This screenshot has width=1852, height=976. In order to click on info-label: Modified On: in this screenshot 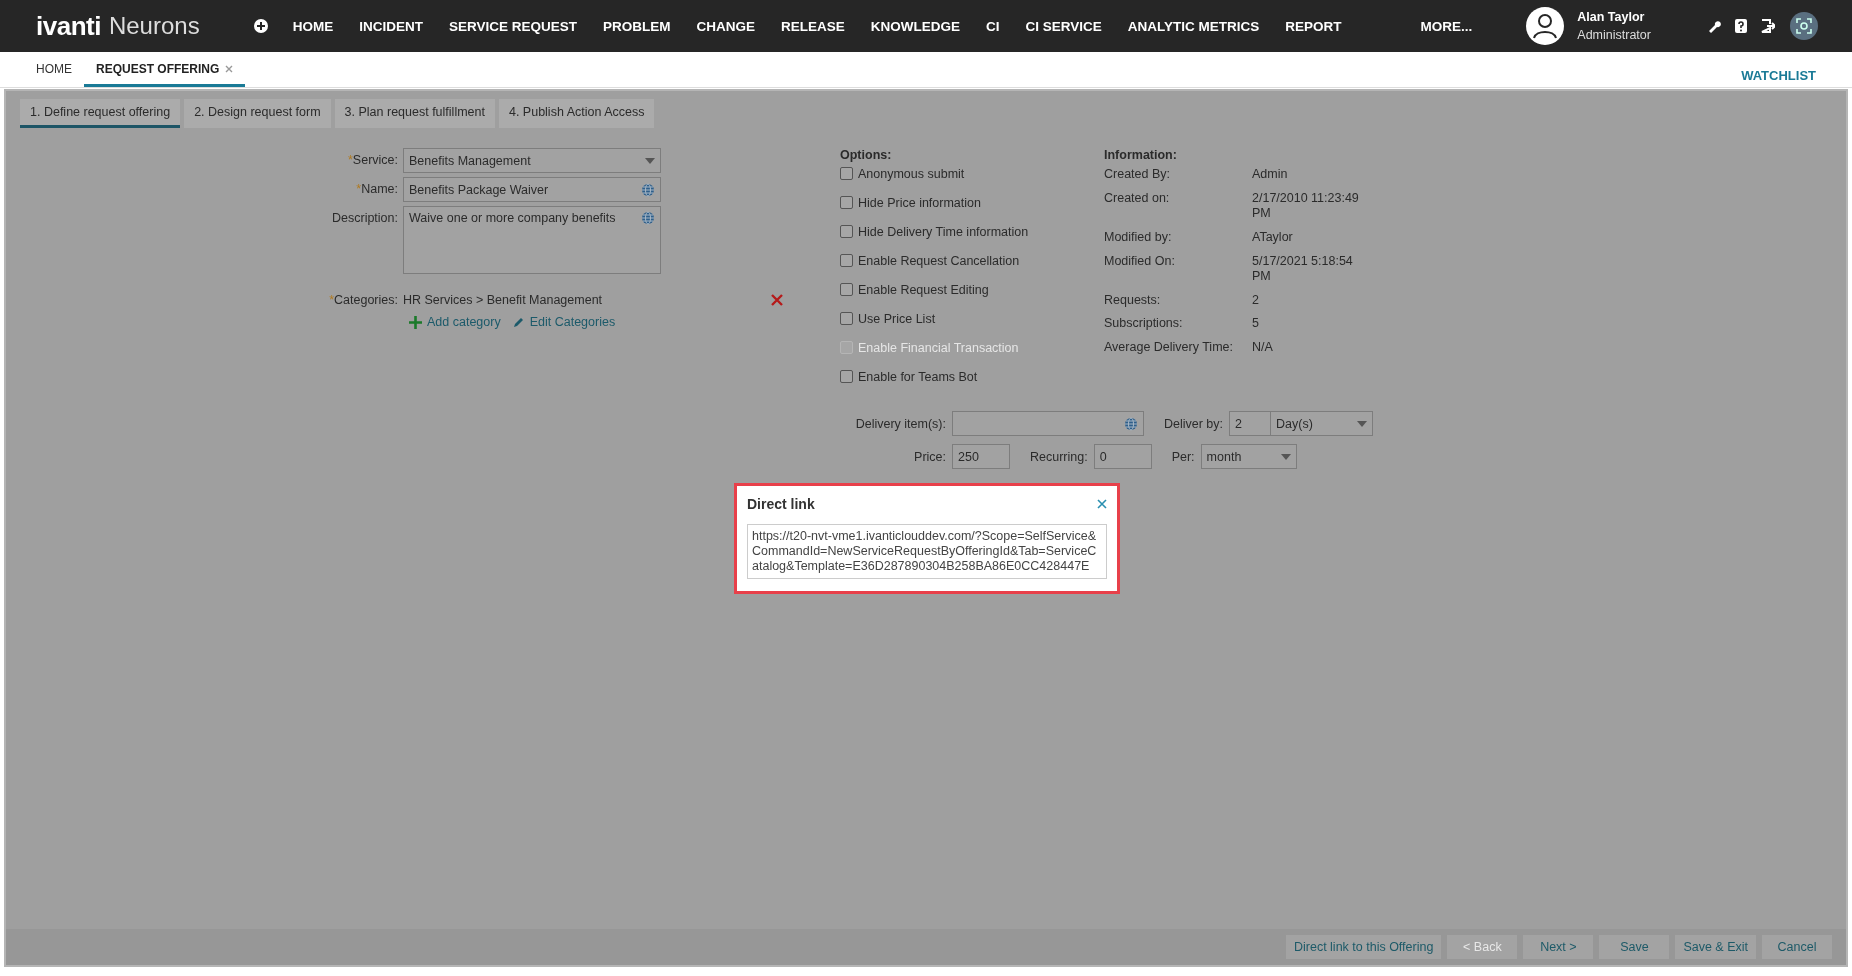, I will do `click(1140, 261)`.